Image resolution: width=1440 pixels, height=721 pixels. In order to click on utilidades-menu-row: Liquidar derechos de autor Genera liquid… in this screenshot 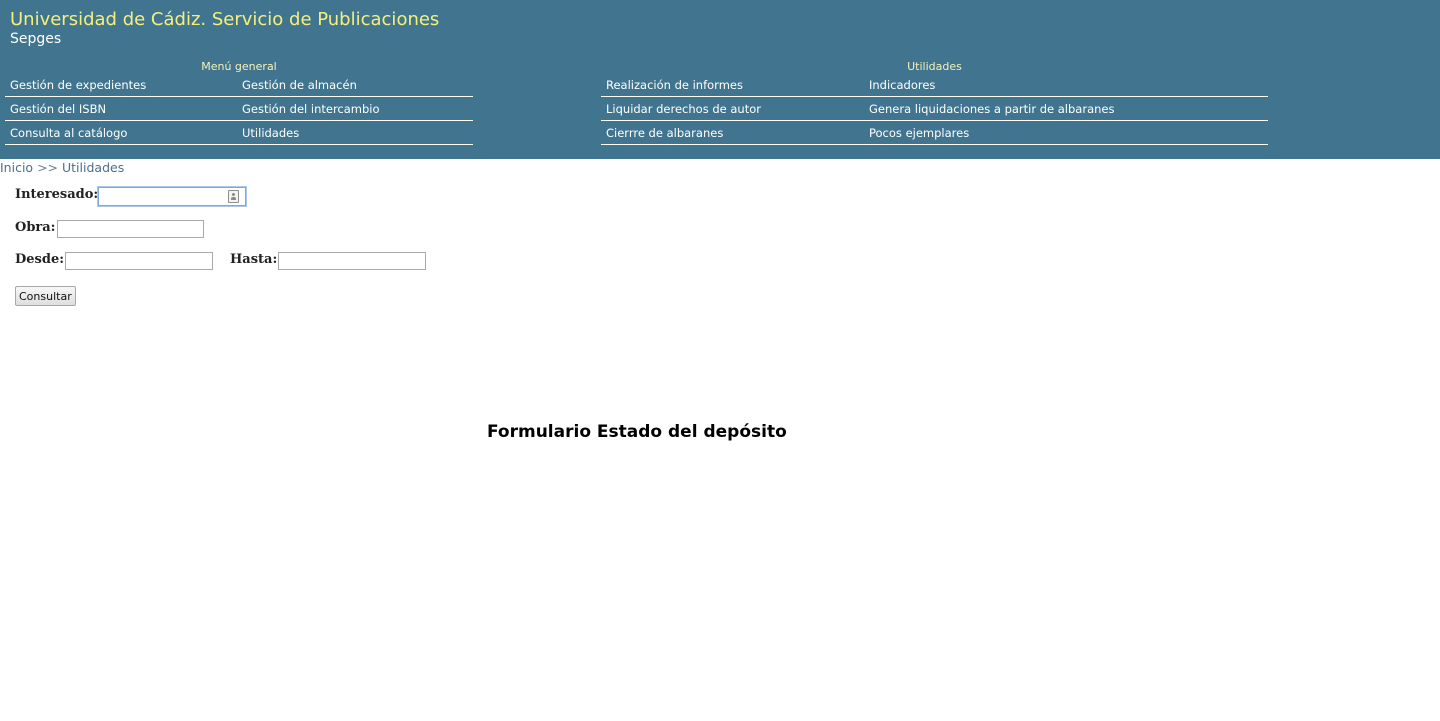, I will do `click(934, 109)`.